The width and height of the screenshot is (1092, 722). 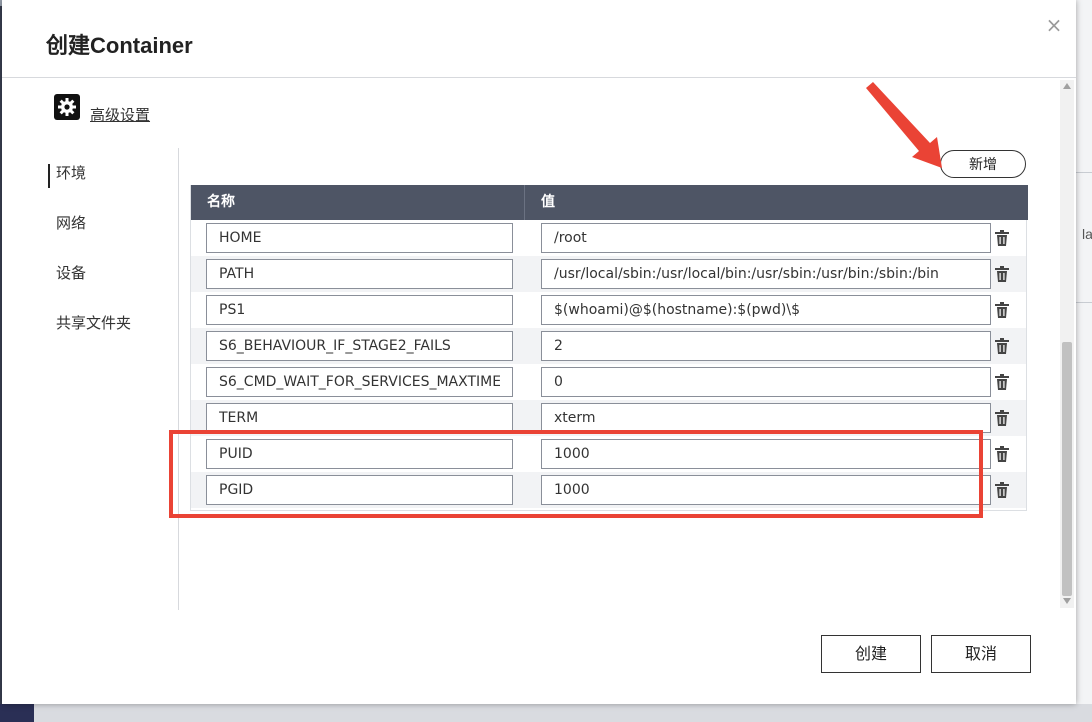 I want to click on column-header-name: 名称, so click(x=221, y=202).